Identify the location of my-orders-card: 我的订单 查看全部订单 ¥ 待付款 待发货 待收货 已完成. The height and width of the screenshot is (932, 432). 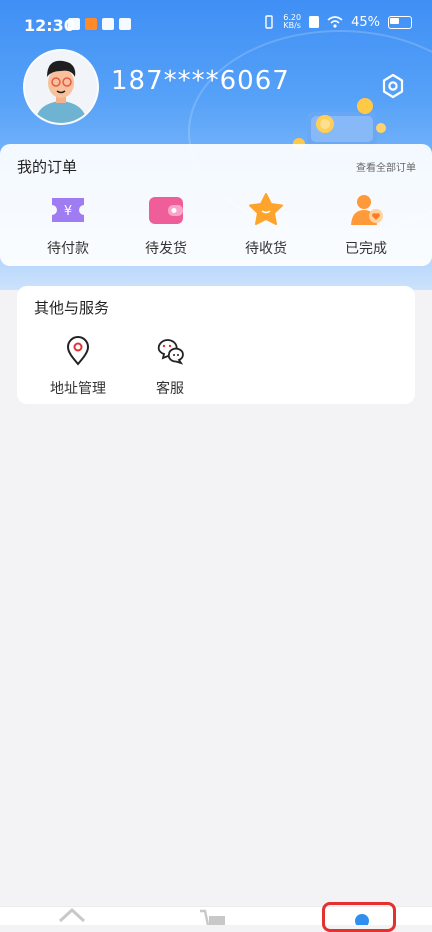
(216, 205).